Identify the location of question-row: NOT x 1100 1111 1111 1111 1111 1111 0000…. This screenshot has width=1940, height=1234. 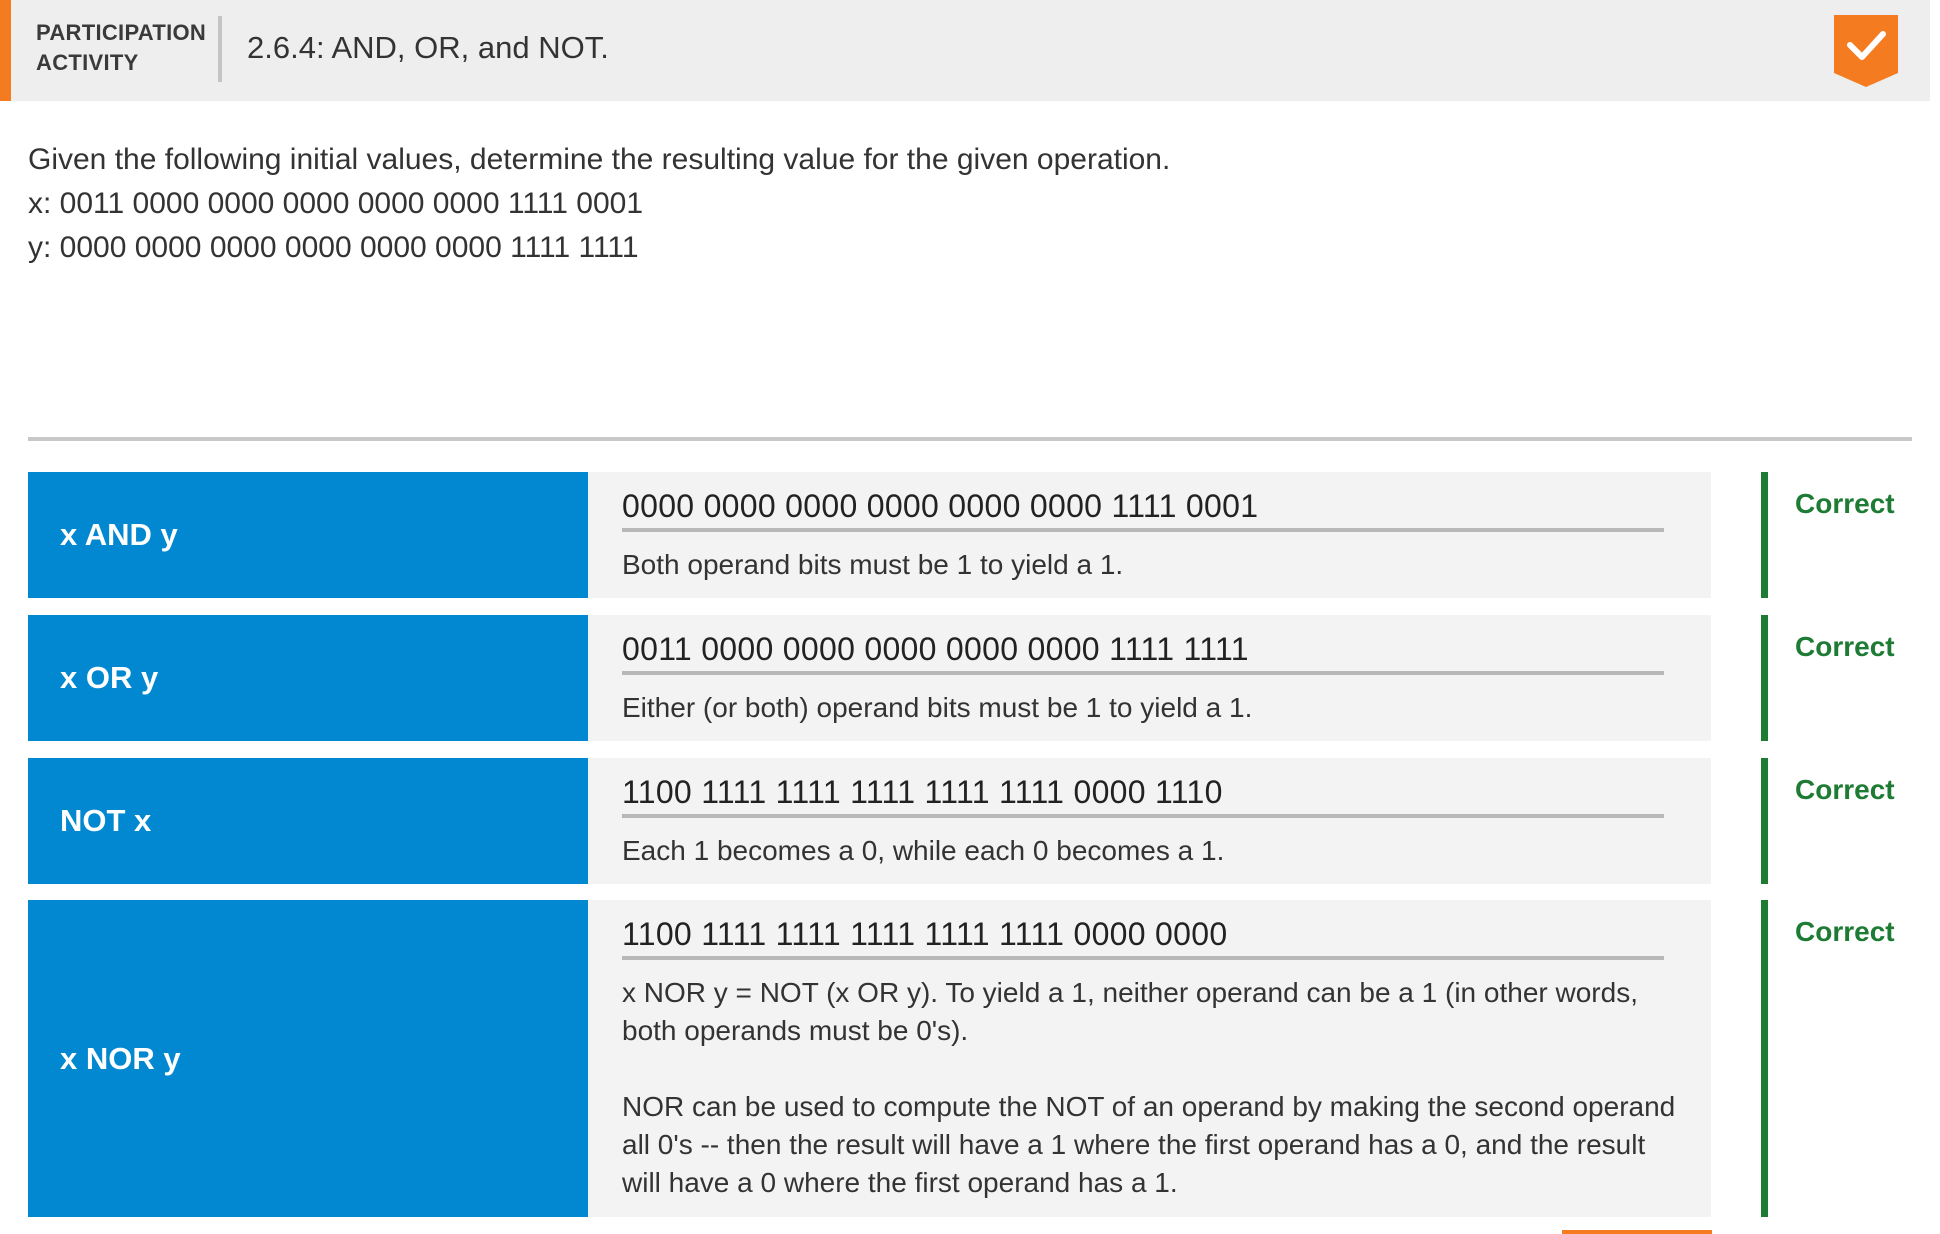
(972, 821).